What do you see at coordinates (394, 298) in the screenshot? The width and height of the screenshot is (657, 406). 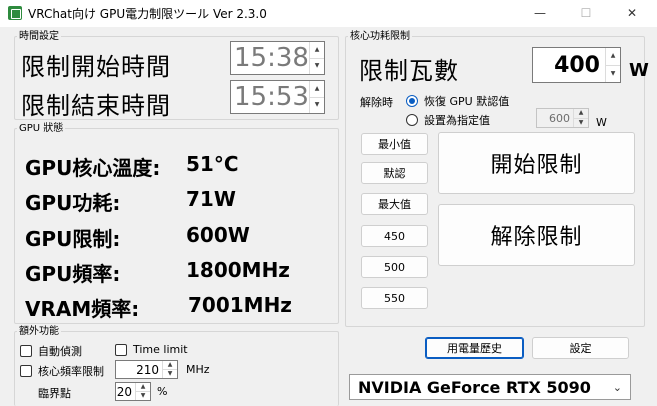 I see `preset-550-button: 550` at bounding box center [394, 298].